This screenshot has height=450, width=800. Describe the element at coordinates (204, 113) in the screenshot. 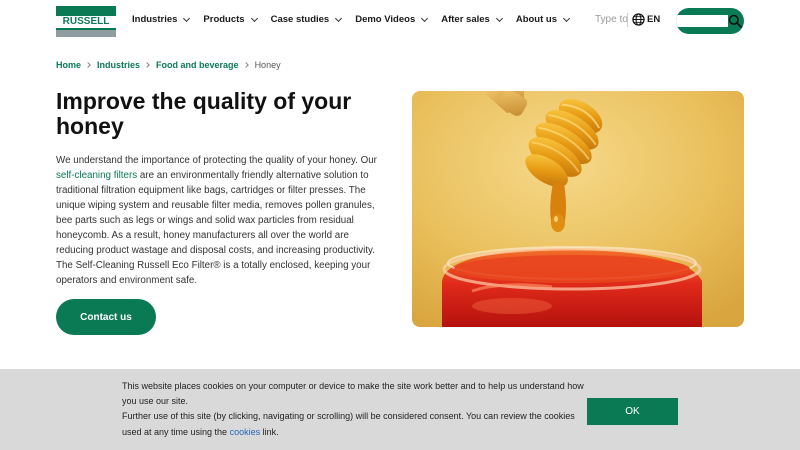

I see `page-title: Improve the quality of your honey` at that location.